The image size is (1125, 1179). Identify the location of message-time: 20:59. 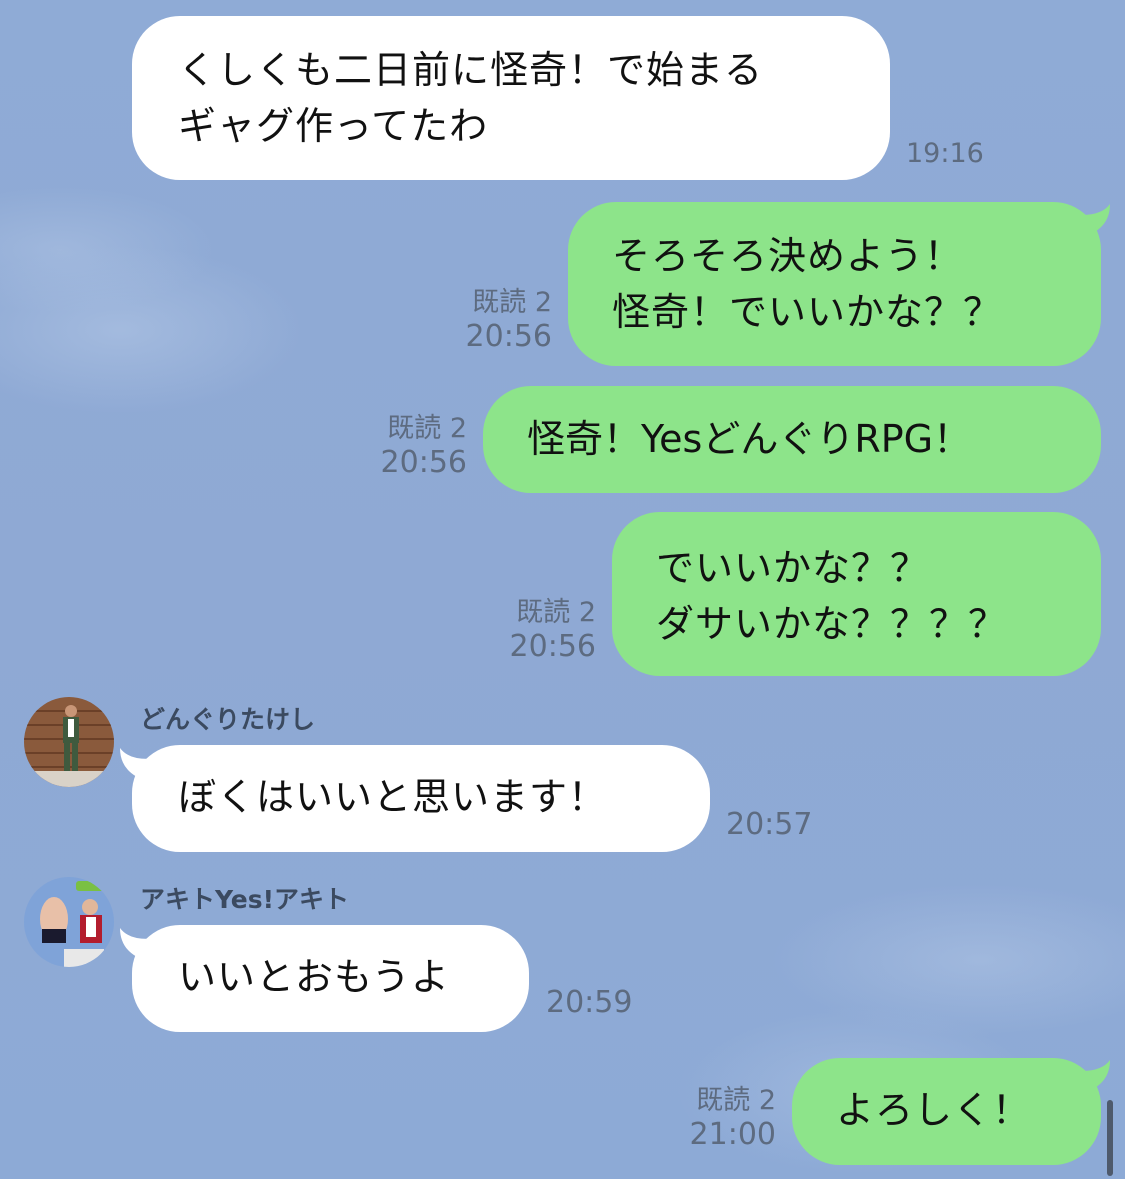
(589, 1002).